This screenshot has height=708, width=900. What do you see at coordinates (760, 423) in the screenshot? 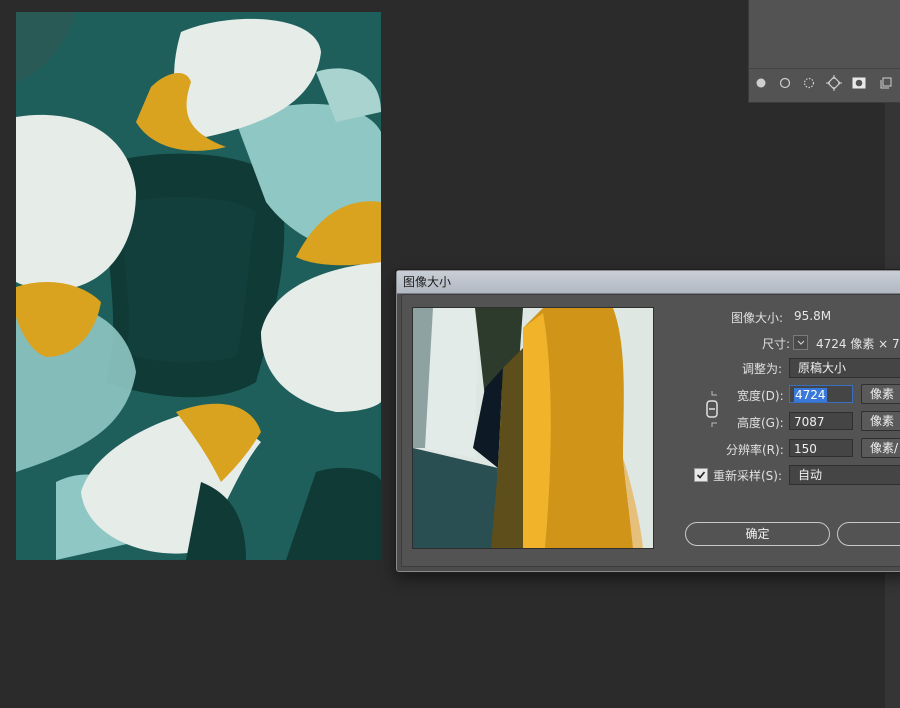
I see `height-label: 高度(G):` at bounding box center [760, 423].